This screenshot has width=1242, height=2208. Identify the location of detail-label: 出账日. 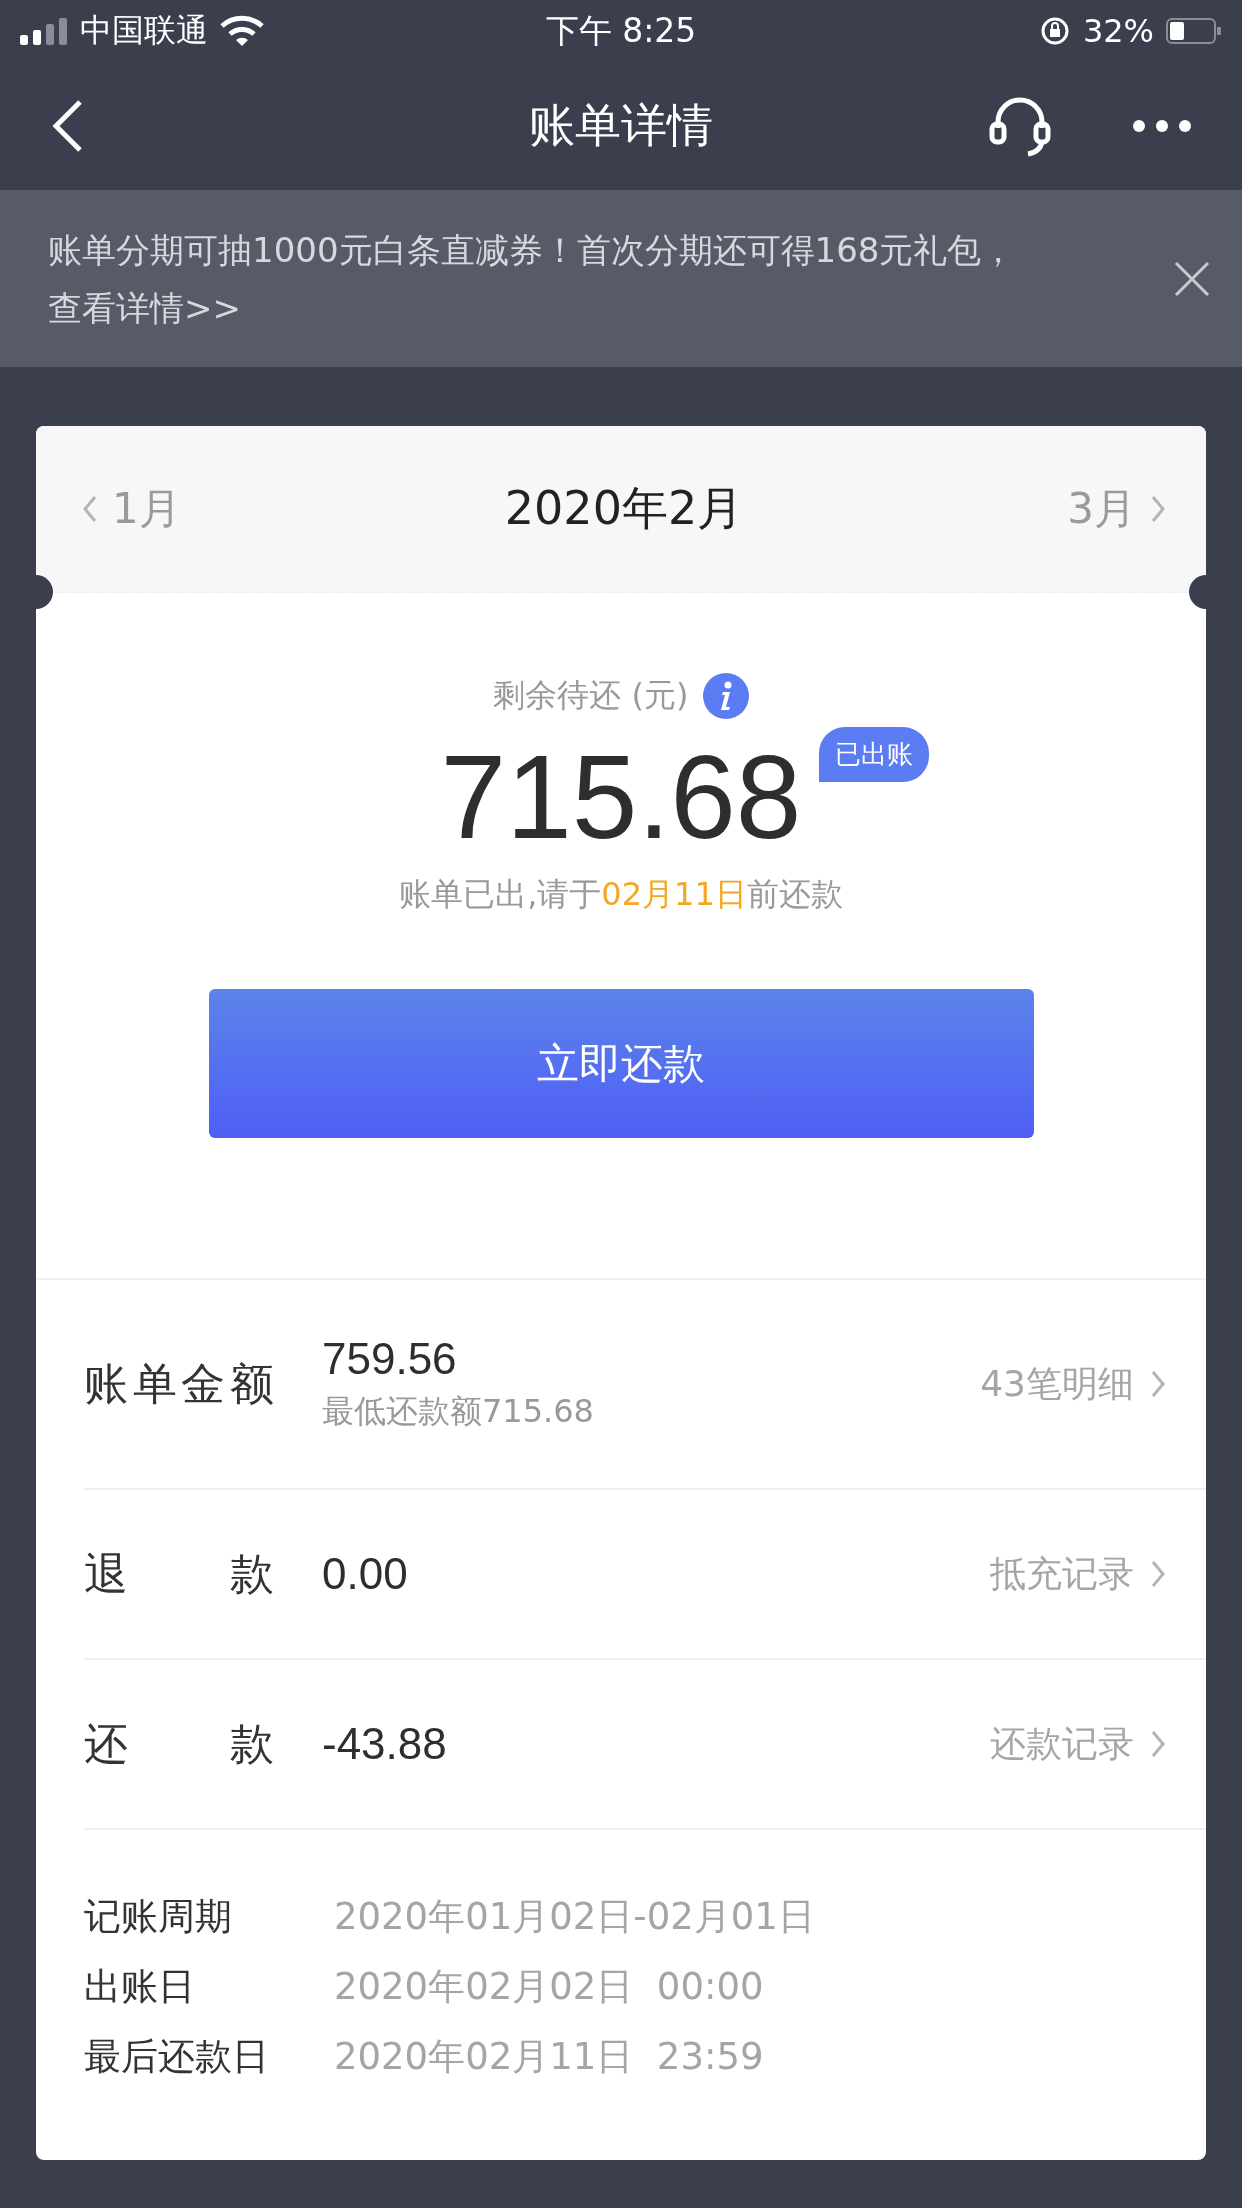
(140, 1987).